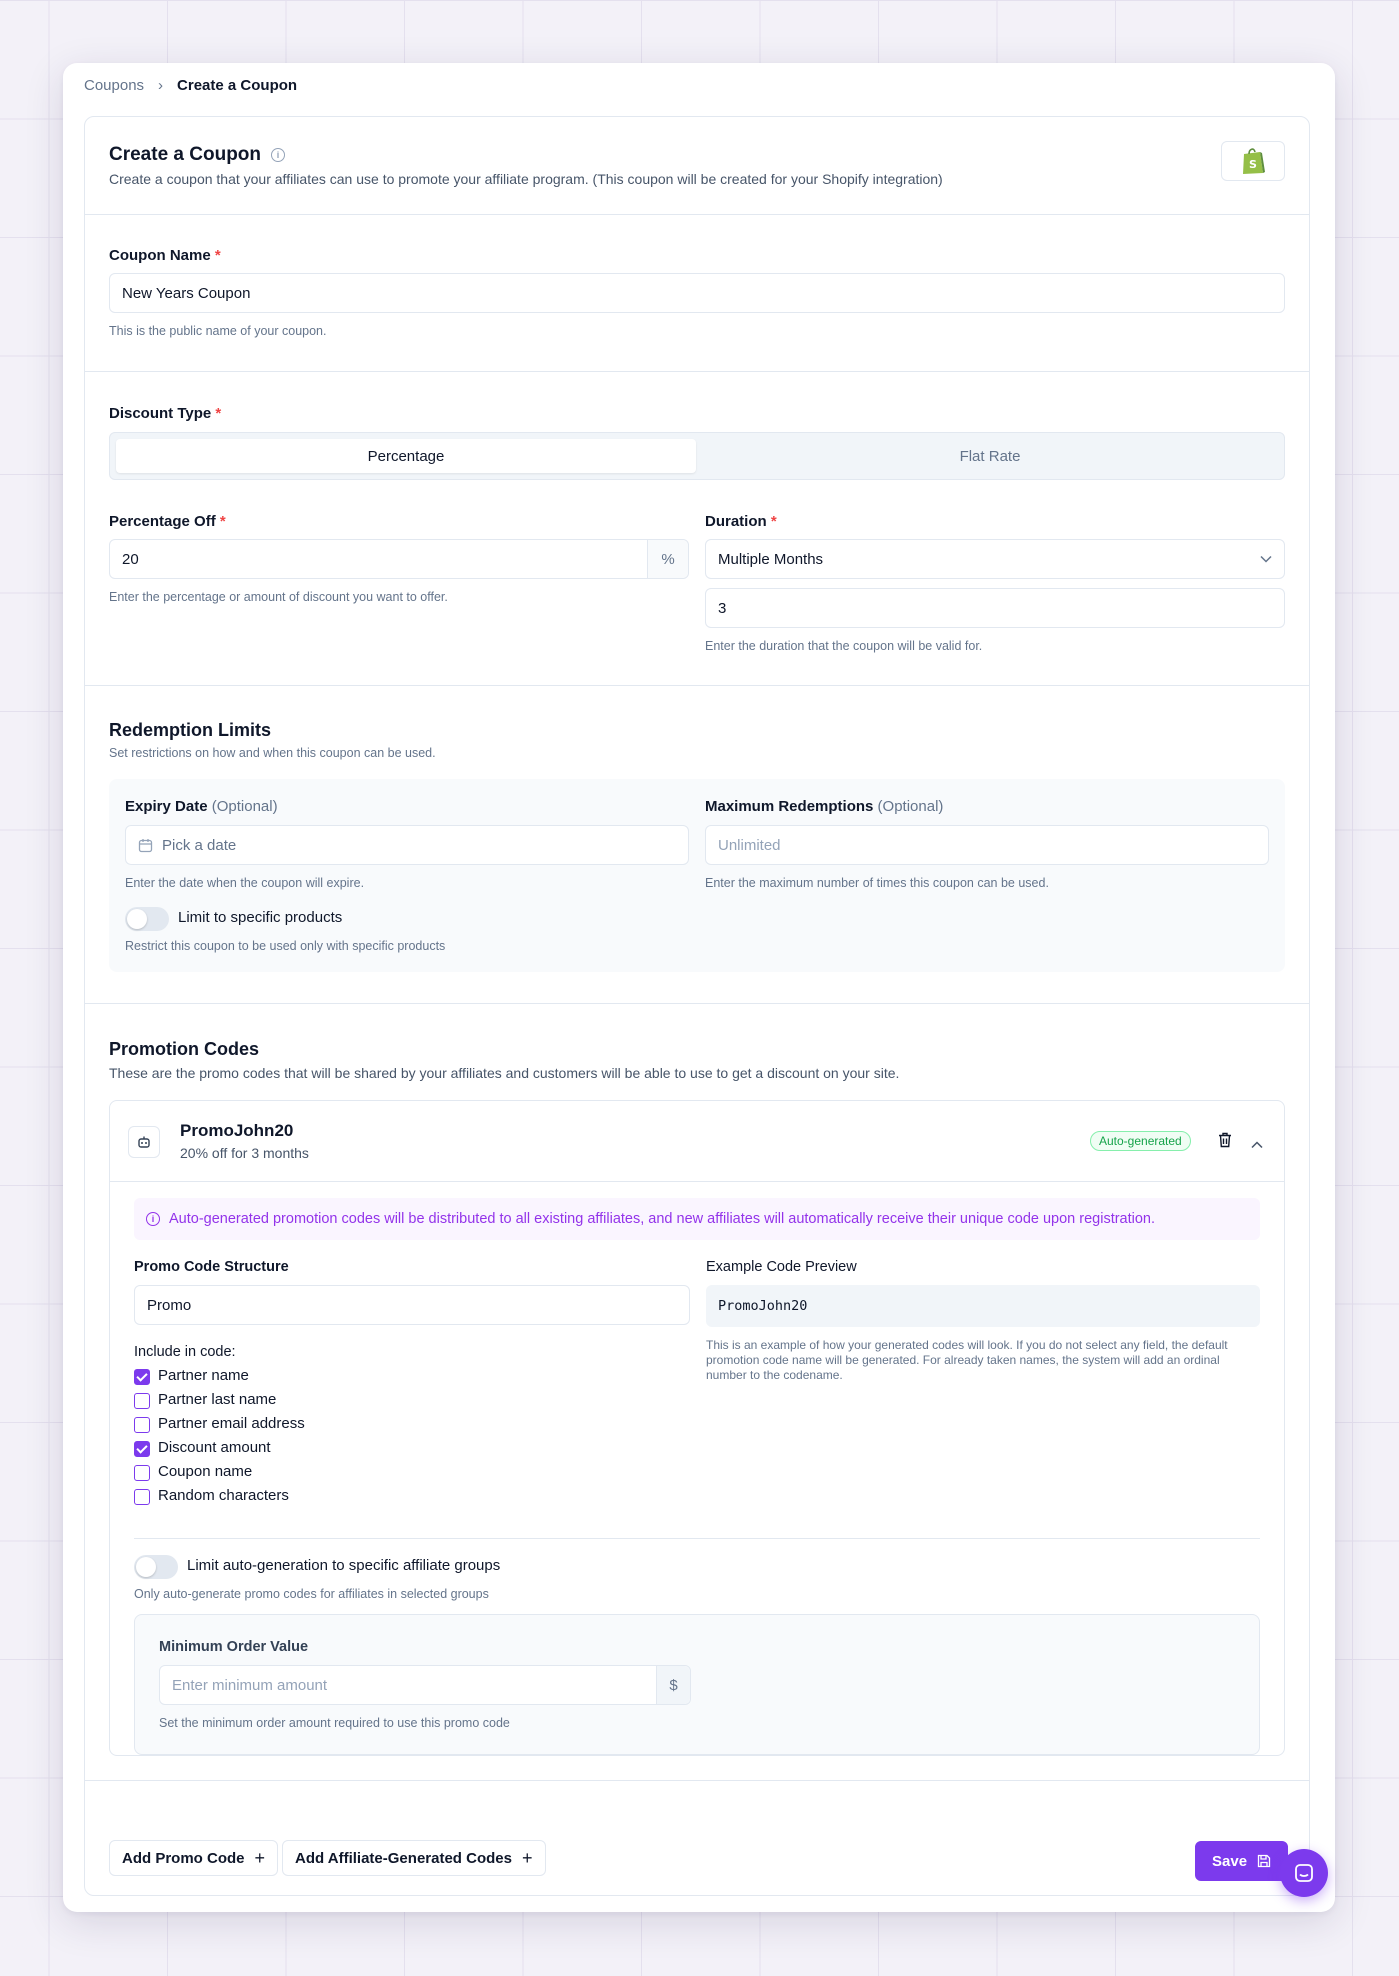 The image size is (1399, 1976). What do you see at coordinates (205, 1471) in the screenshot?
I see `checkbox-label-coupon-name: Coupon name` at bounding box center [205, 1471].